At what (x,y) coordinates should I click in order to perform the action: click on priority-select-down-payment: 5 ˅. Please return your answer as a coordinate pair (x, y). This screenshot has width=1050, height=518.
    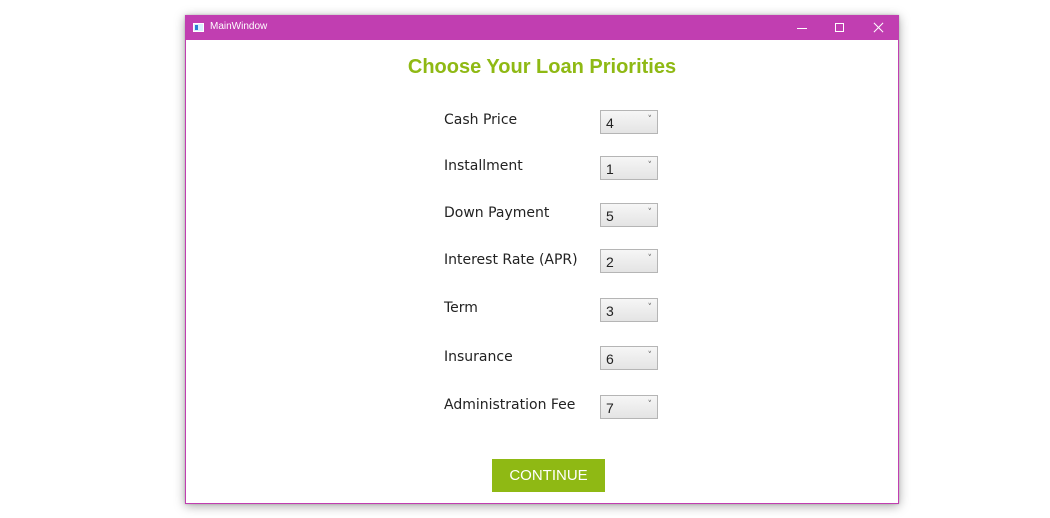
    Looking at the image, I should click on (629, 215).